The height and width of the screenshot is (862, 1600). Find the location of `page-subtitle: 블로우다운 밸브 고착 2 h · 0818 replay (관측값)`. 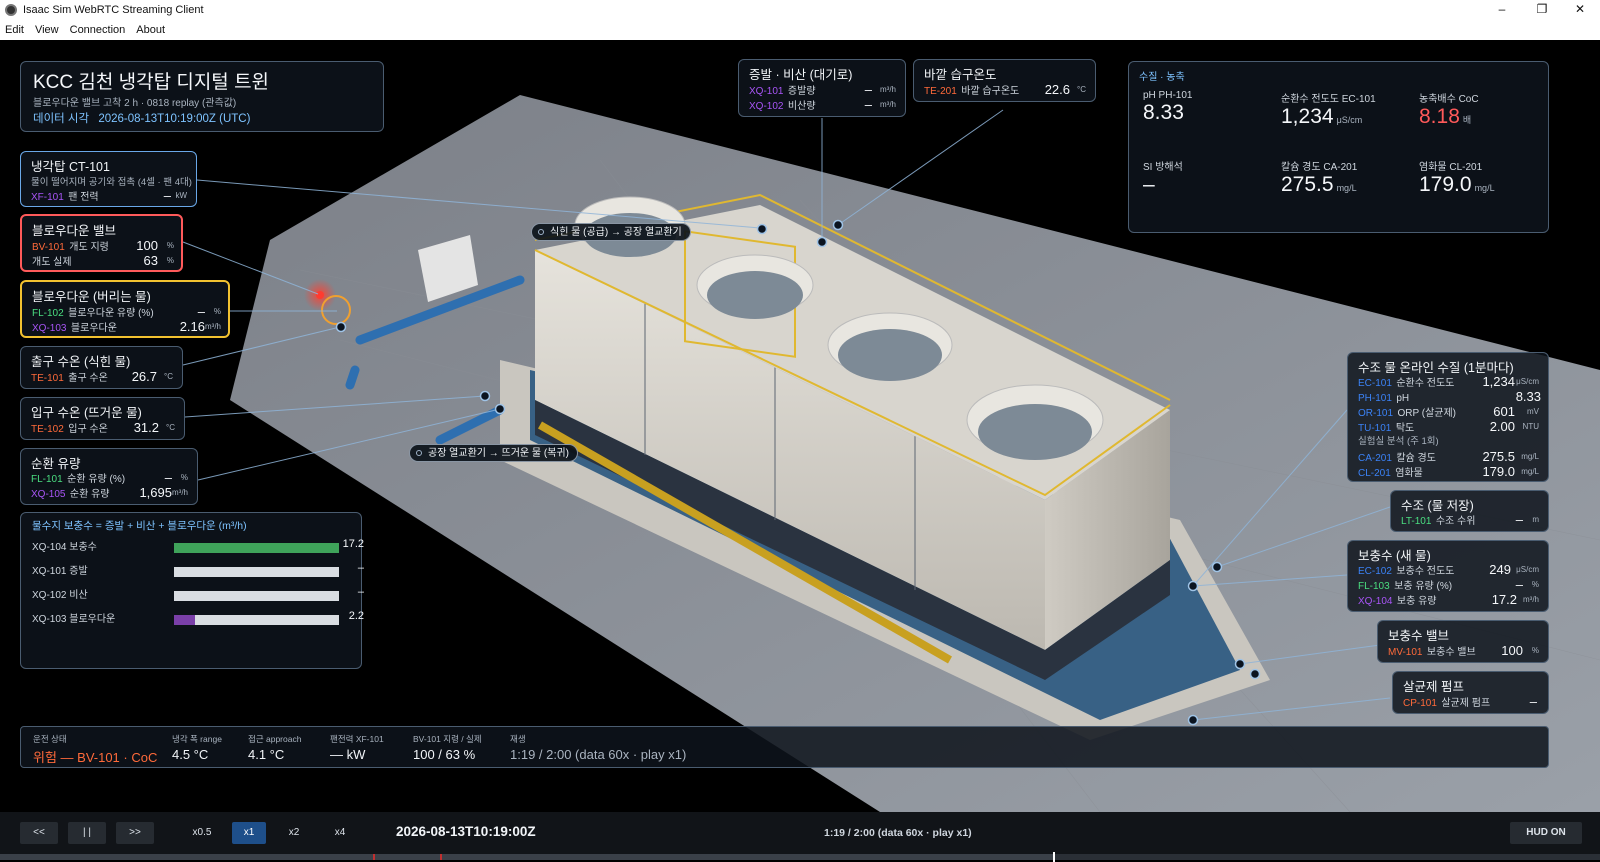

page-subtitle: 블로우다운 밸브 고착 2 h · 0818 replay (관측값) is located at coordinates (135, 103).